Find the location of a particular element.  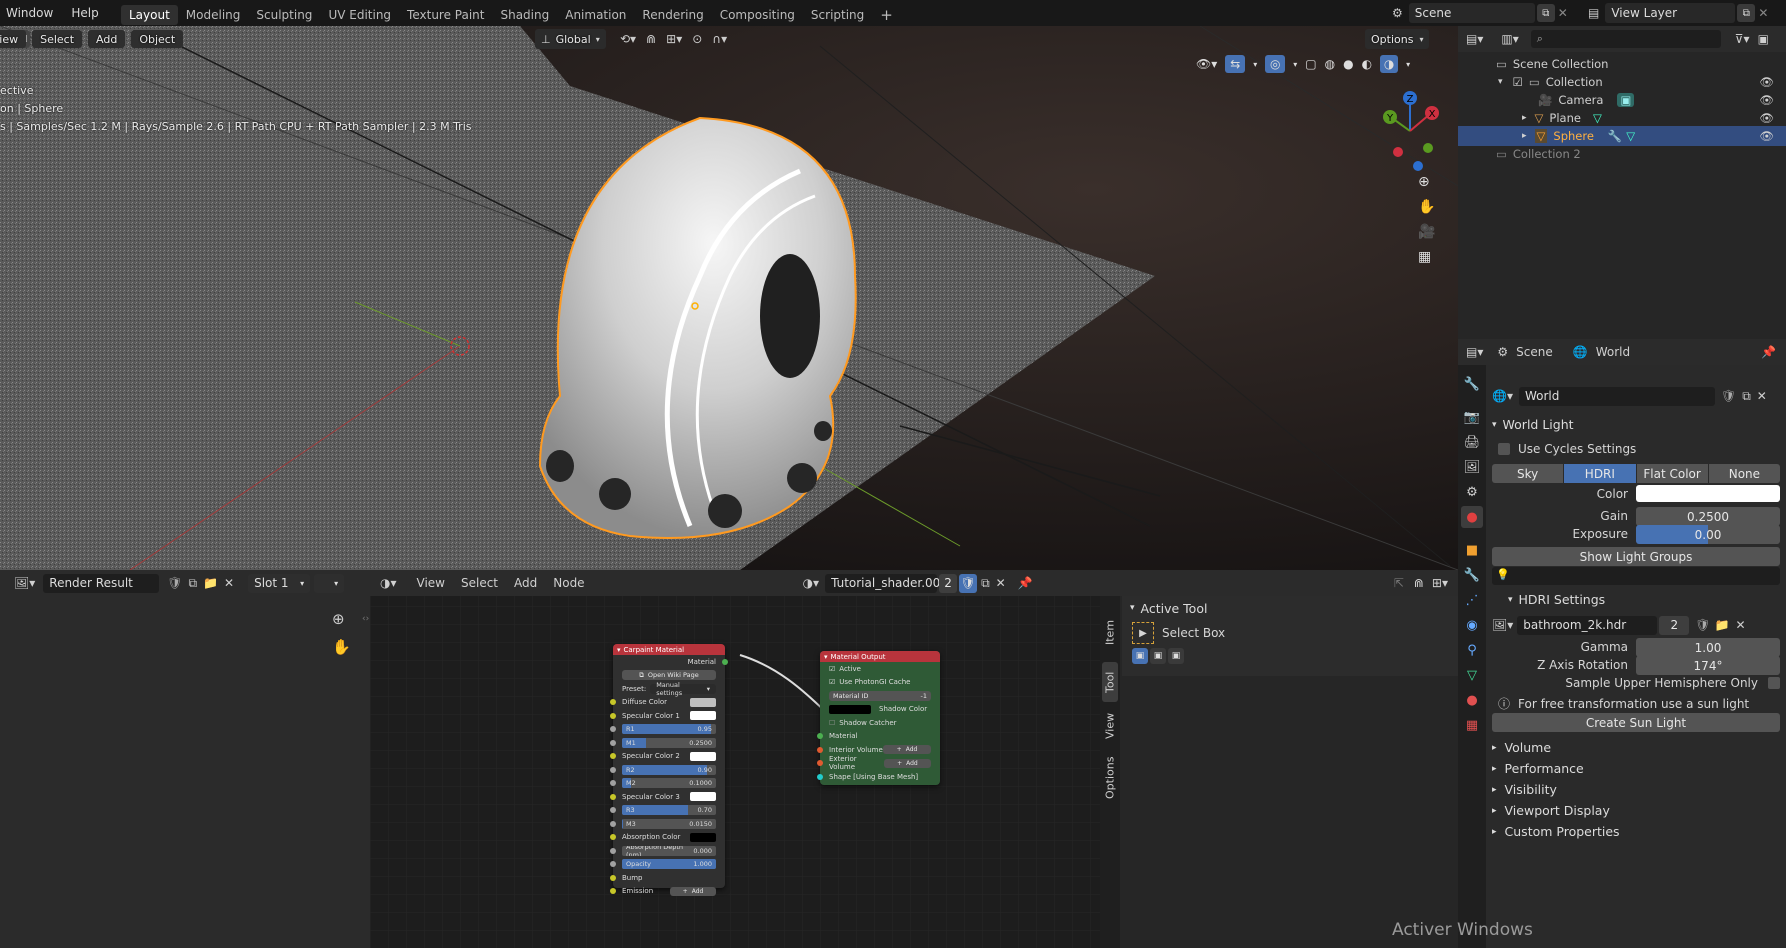

material-tab-icon: ● is located at coordinates (1472, 700).